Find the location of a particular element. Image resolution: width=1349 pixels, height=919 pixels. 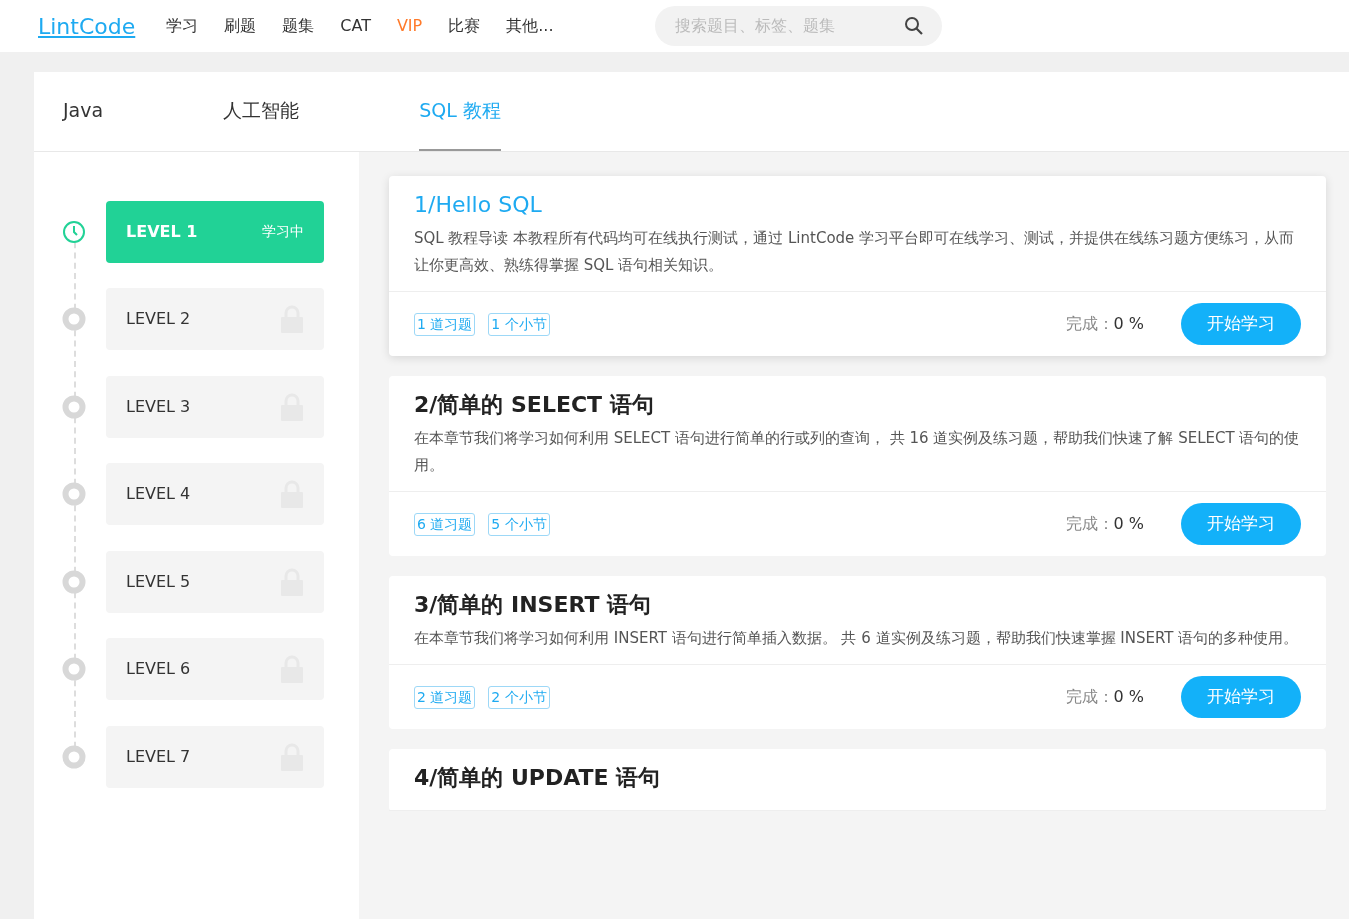

nav-link: 刷题 is located at coordinates (240, 26).